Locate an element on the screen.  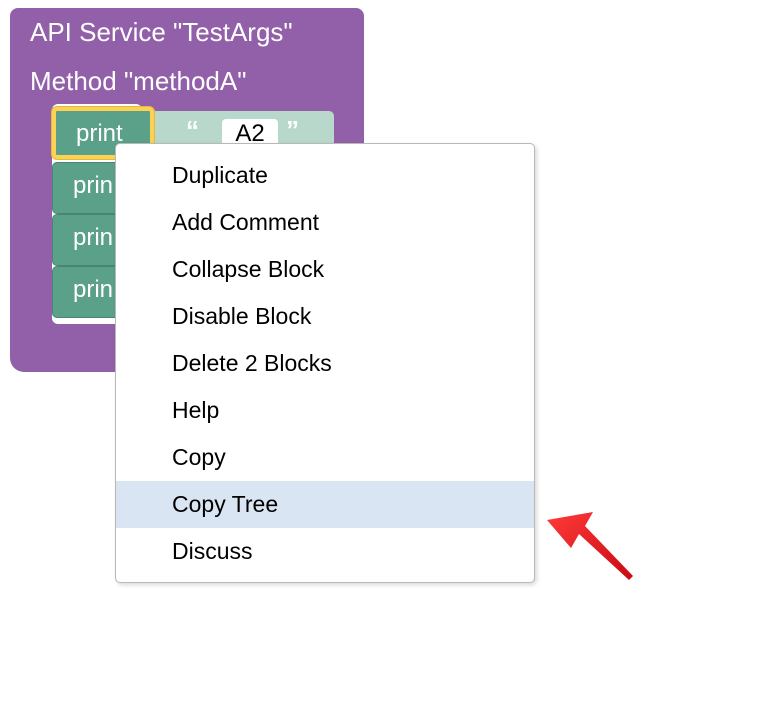
service-title: API Service "TestArgs" is located at coordinates (161, 32).